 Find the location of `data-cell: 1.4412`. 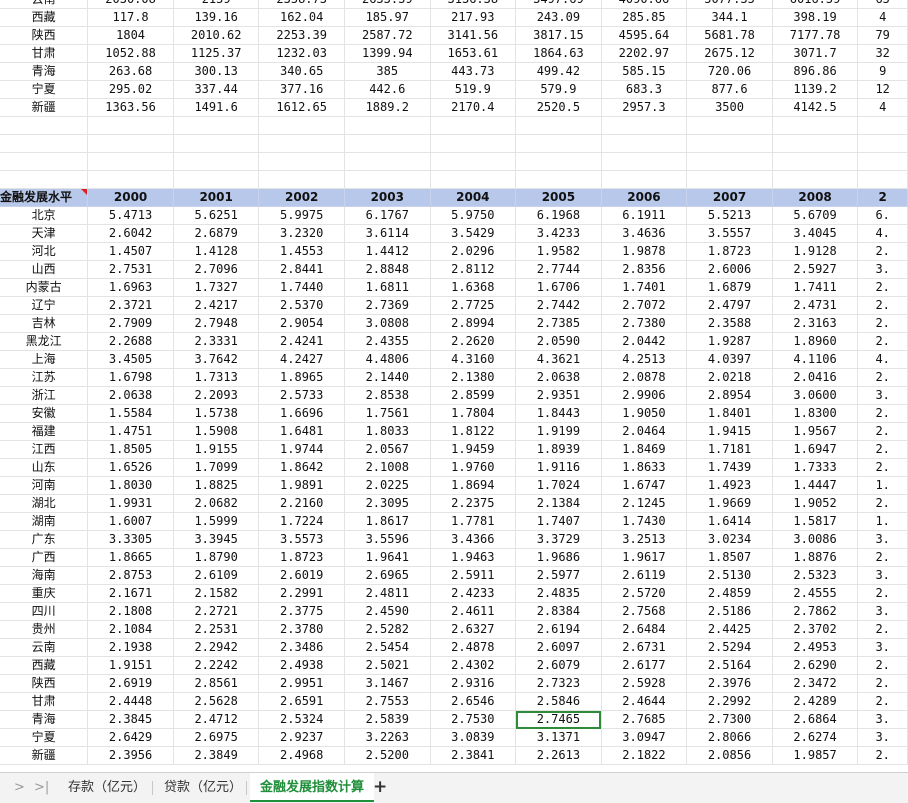

data-cell: 1.4412 is located at coordinates (387, 251).